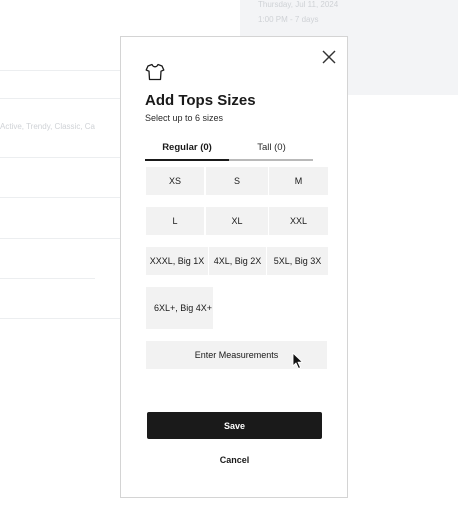 This screenshot has width=458, height=515. I want to click on close-button, so click(329, 57).